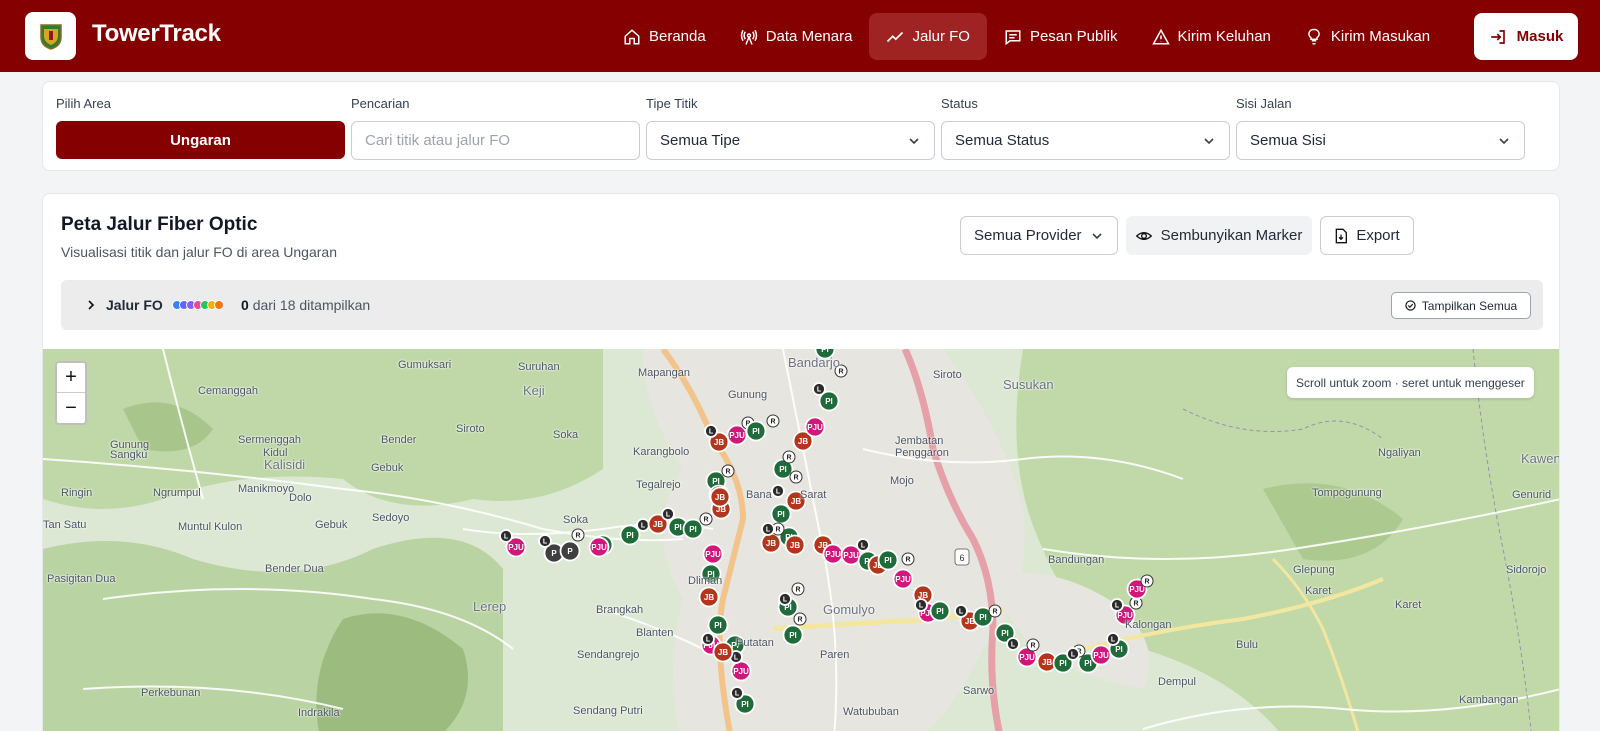 The width and height of the screenshot is (1600, 731). Describe the element at coordinates (570, 551) in the screenshot. I see `map-marker-p: P` at that location.